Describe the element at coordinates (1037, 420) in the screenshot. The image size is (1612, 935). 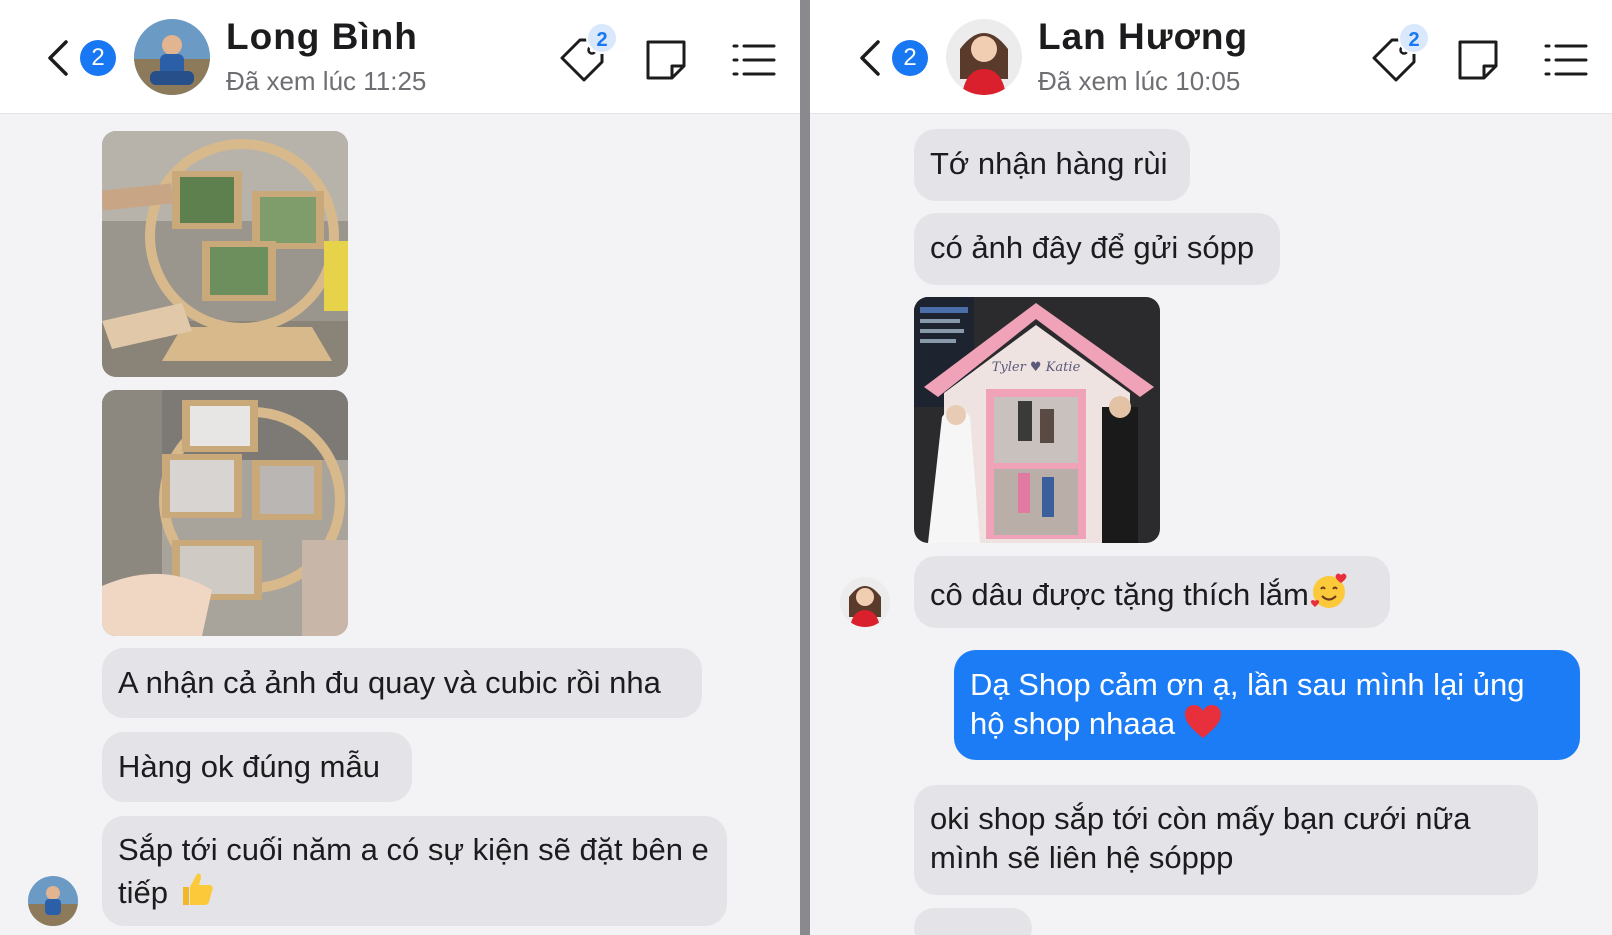
I see `photo-pink-house-frame: Tyler ♥ Katie` at that location.